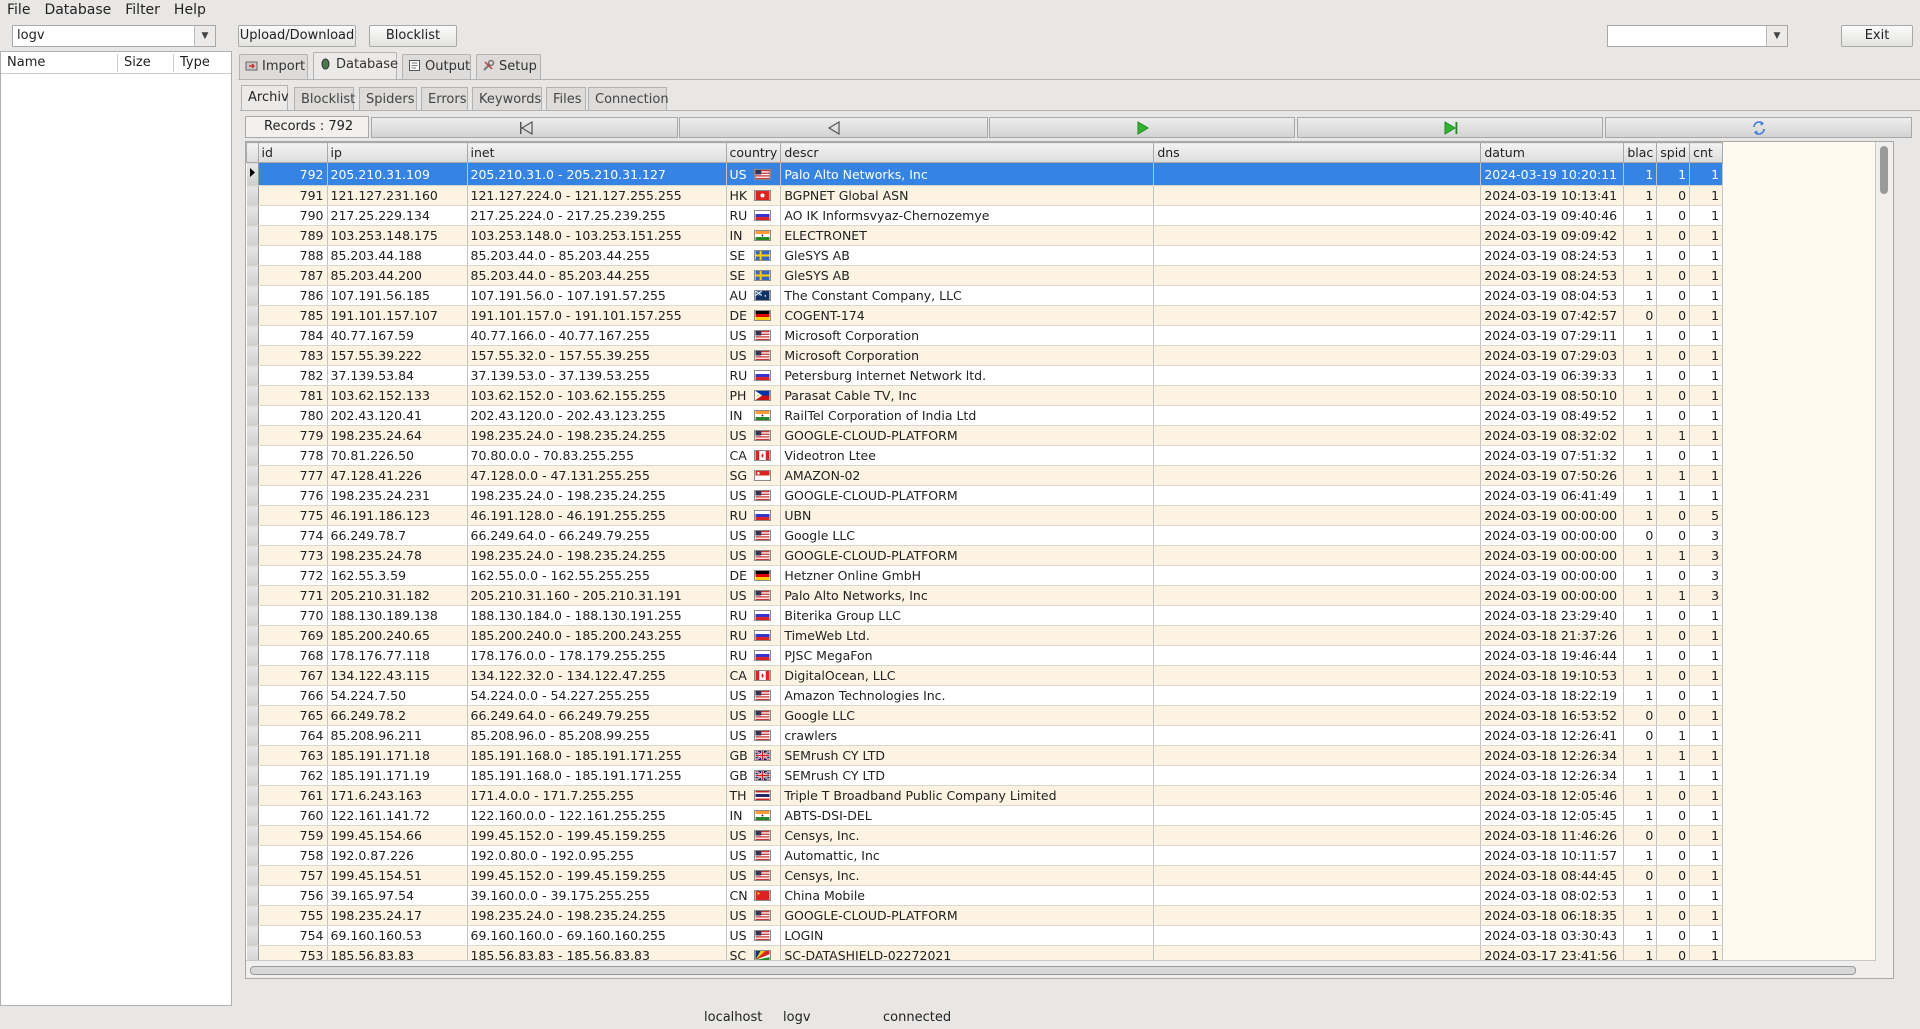 The height and width of the screenshot is (1029, 1920). I want to click on cell-inet: 217.25.224.0 - 217.25.239.255, so click(597, 215).